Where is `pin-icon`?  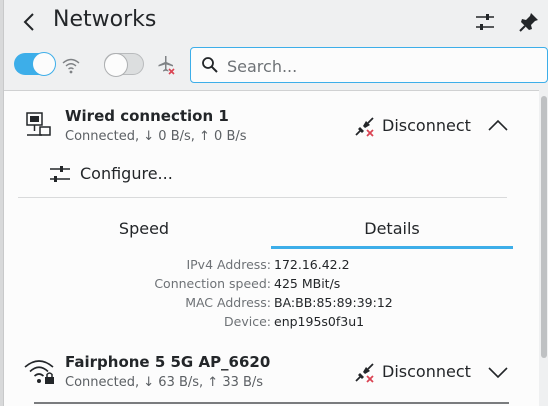
pin-icon is located at coordinates (529, 22).